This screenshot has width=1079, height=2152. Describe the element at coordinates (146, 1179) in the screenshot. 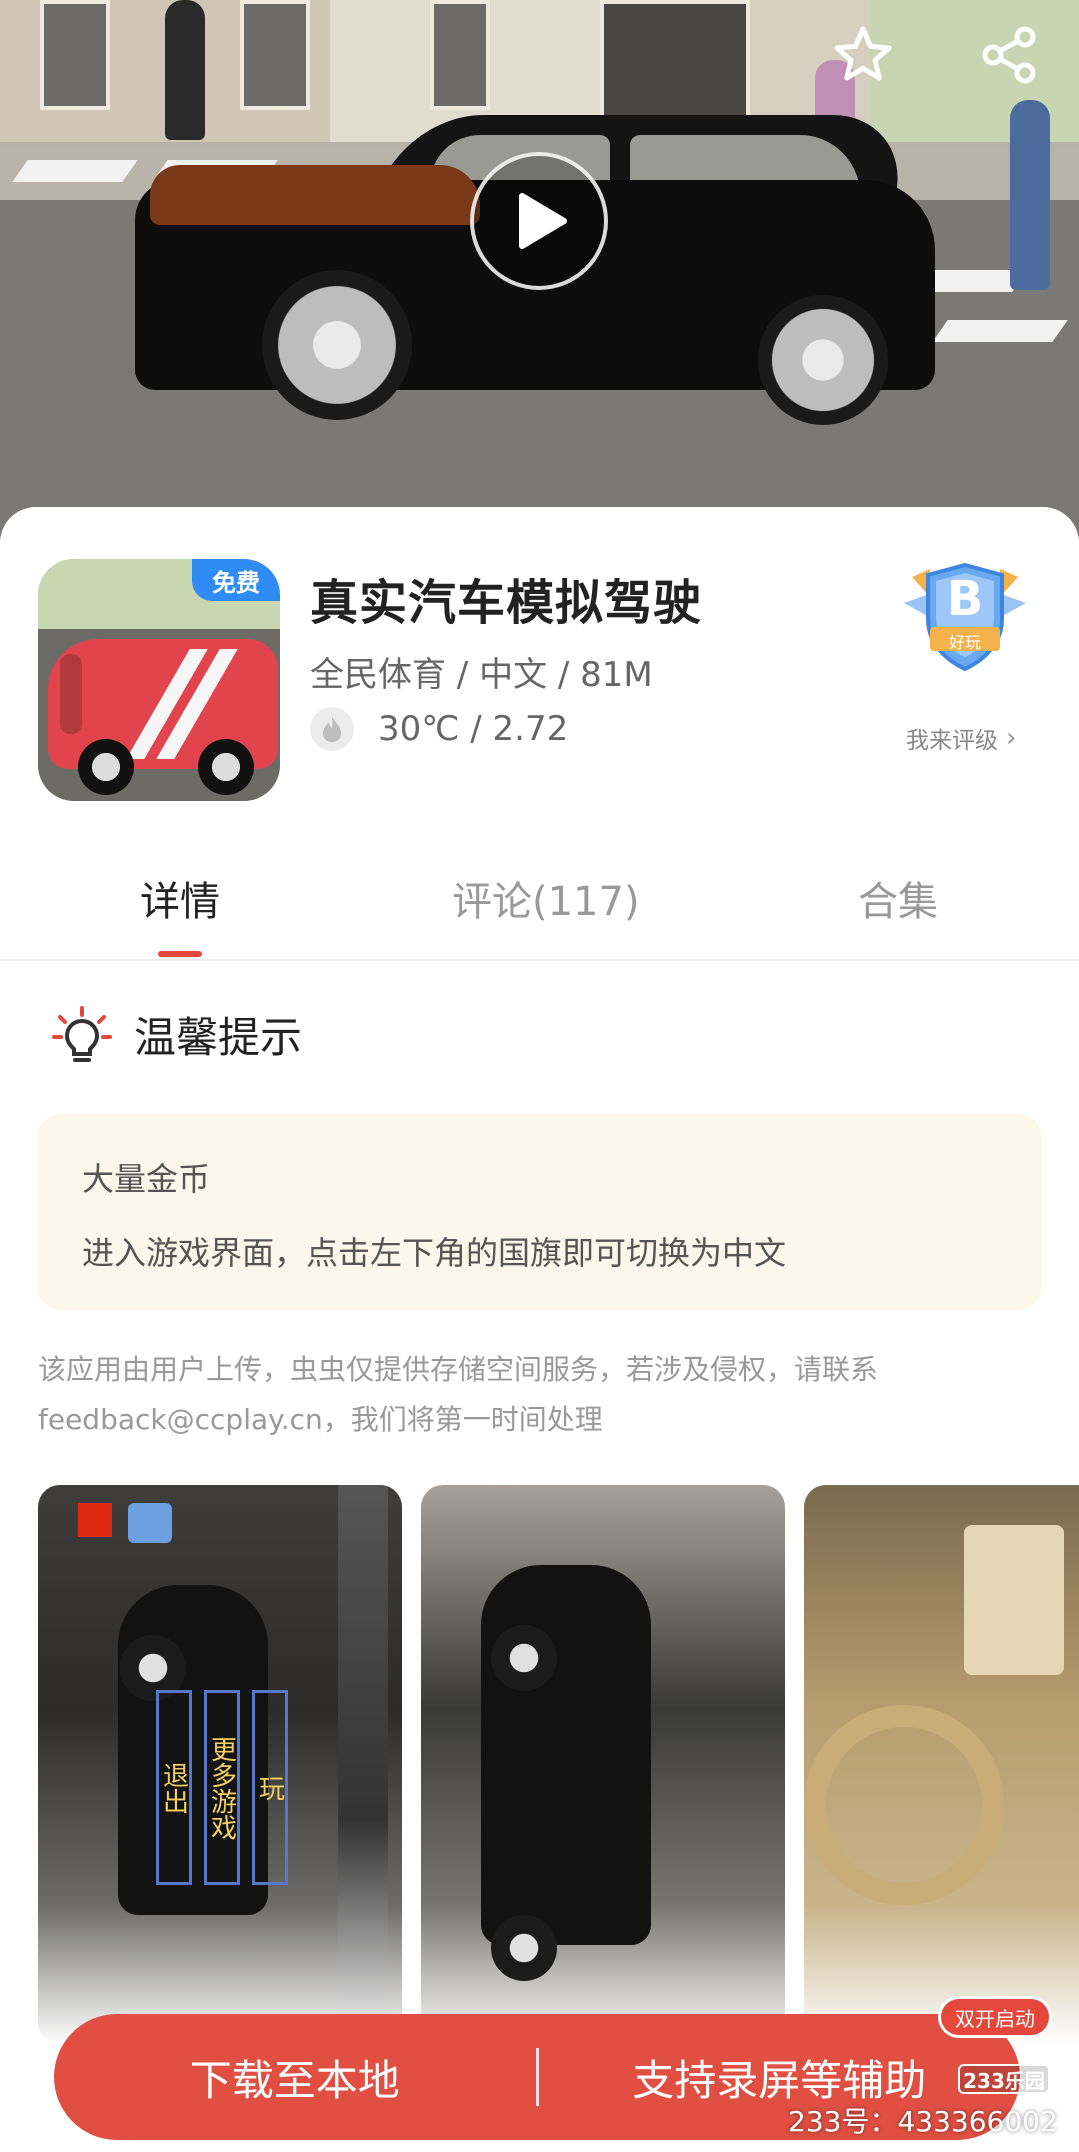

I see `tips-line: 大量金币` at that location.